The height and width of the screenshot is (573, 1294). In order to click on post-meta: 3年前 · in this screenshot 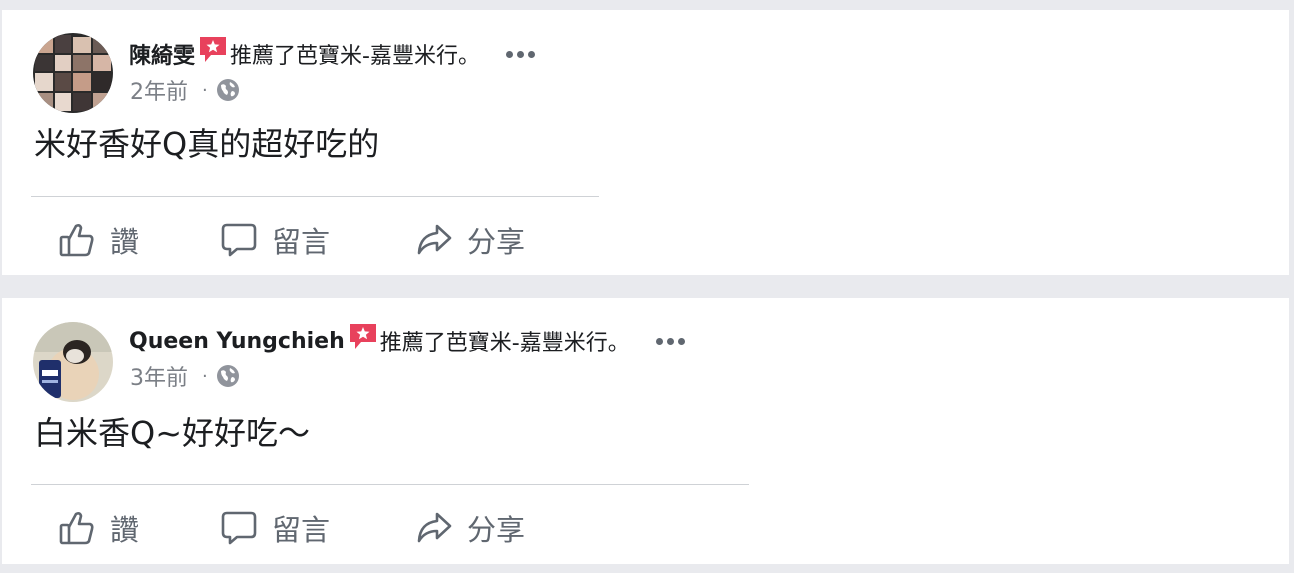, I will do `click(185, 376)`.